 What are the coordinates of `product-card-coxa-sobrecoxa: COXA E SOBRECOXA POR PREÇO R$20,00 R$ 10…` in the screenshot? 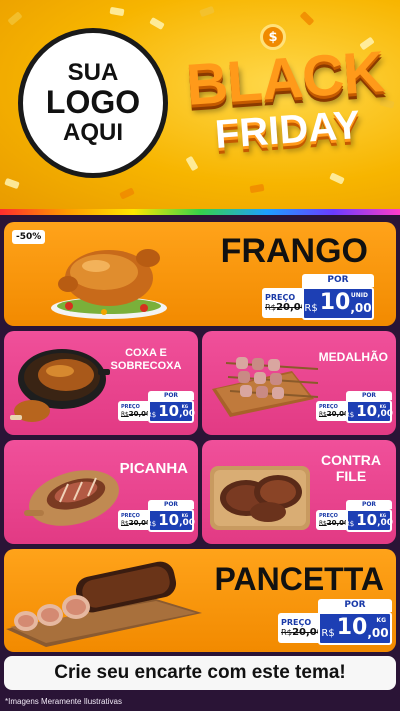 It's located at (101, 383).